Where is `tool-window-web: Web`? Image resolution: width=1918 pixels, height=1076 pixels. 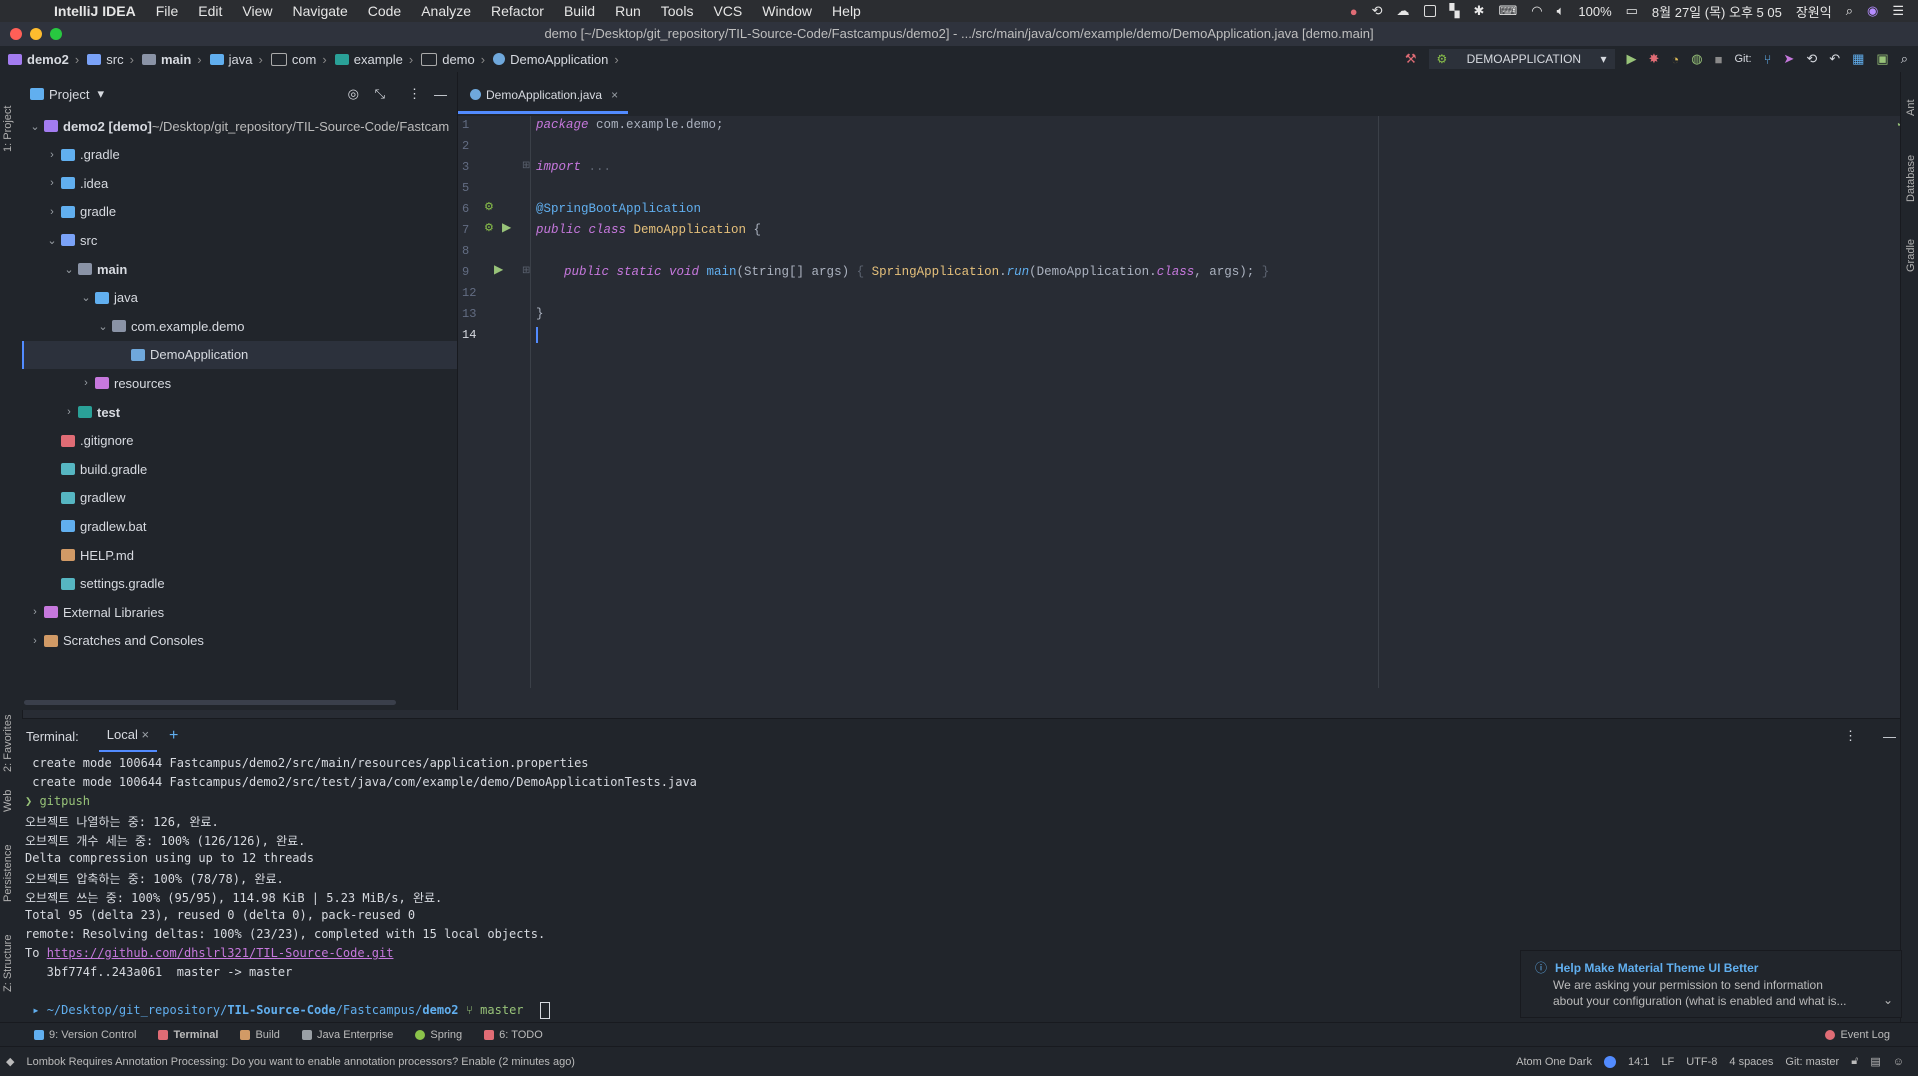 tool-window-web: Web is located at coordinates (8, 801).